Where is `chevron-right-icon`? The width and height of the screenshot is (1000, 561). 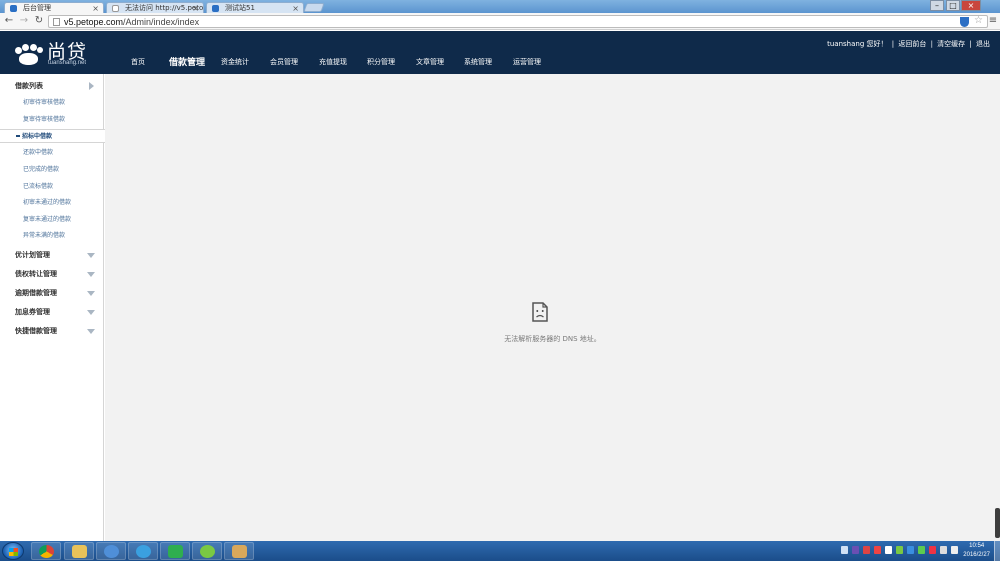 chevron-right-icon is located at coordinates (91, 86).